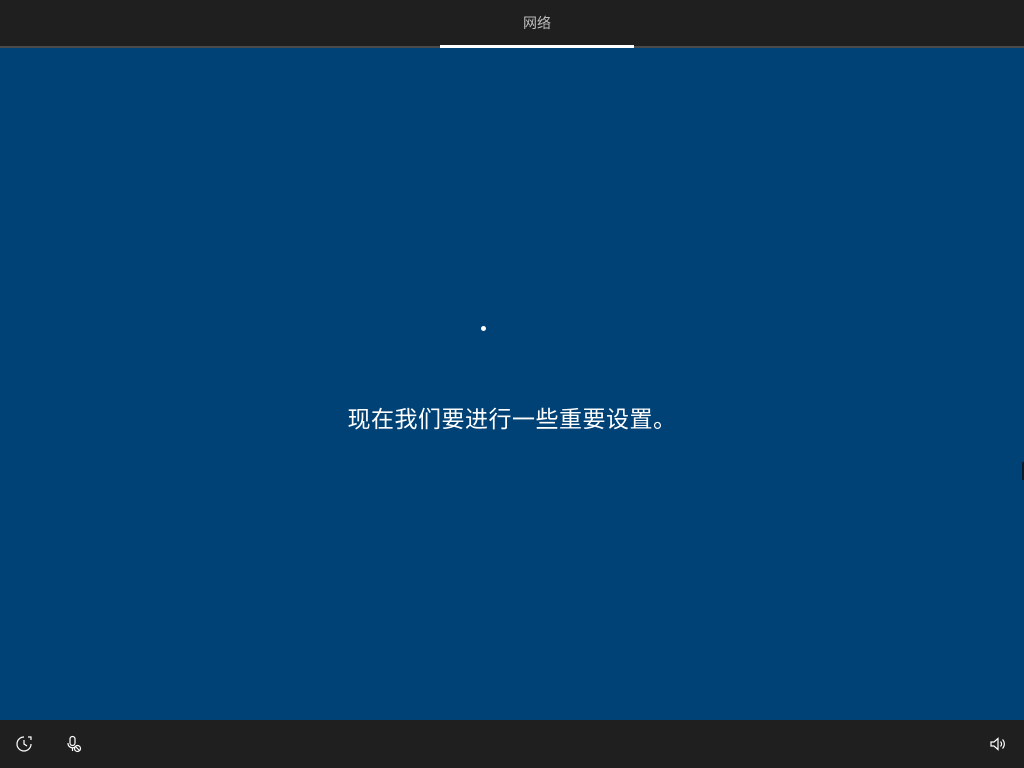  I want to click on volume-button, so click(998, 744).